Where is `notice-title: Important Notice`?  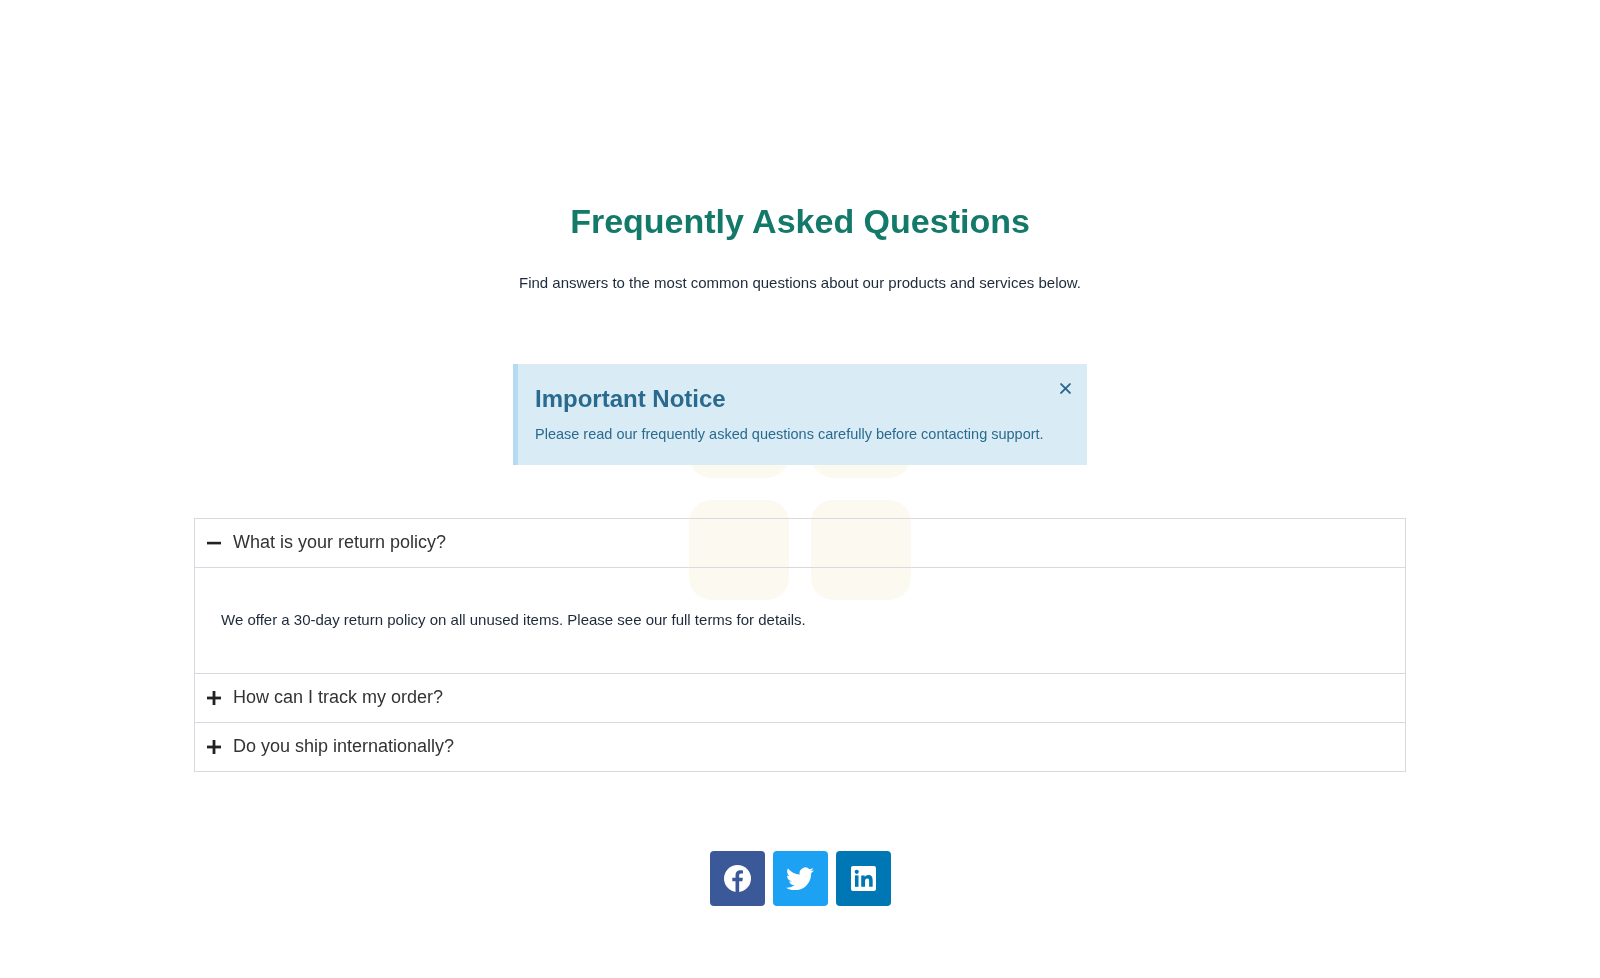
notice-title: Important Notice is located at coordinates (631, 398).